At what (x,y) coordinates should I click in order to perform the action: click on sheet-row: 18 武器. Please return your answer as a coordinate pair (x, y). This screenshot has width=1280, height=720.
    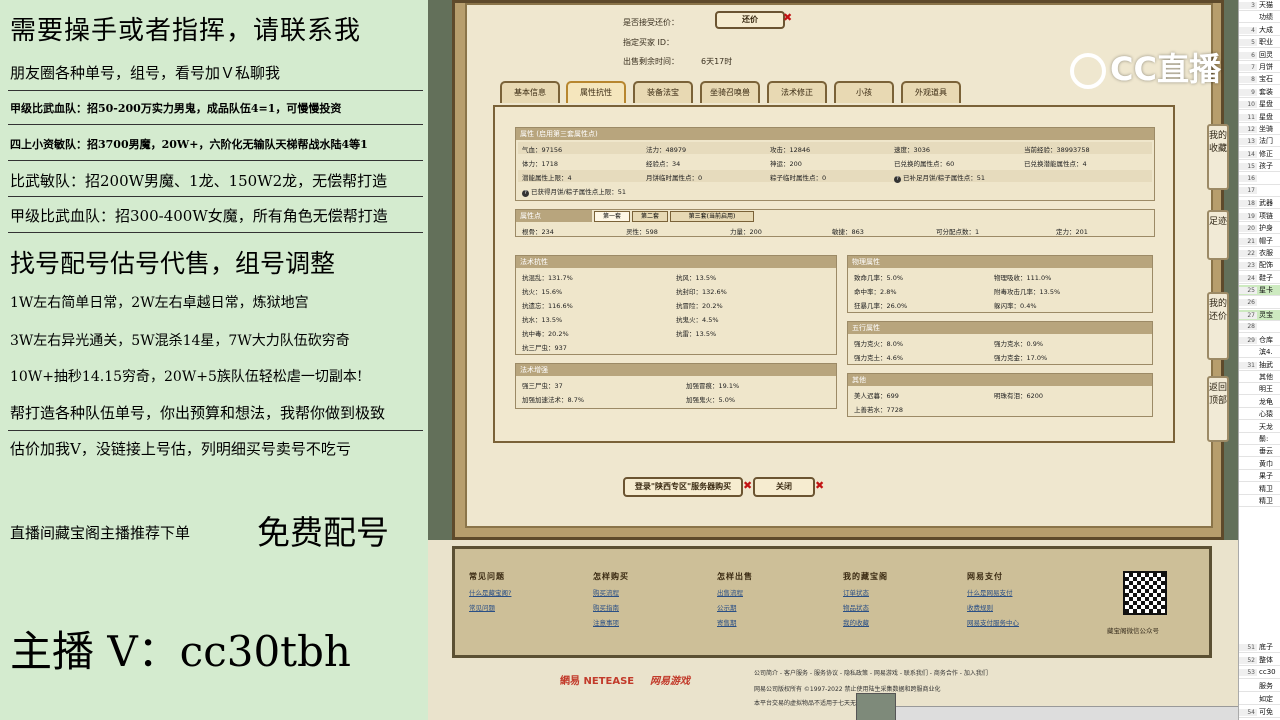
    Looking at the image, I should click on (1259, 204).